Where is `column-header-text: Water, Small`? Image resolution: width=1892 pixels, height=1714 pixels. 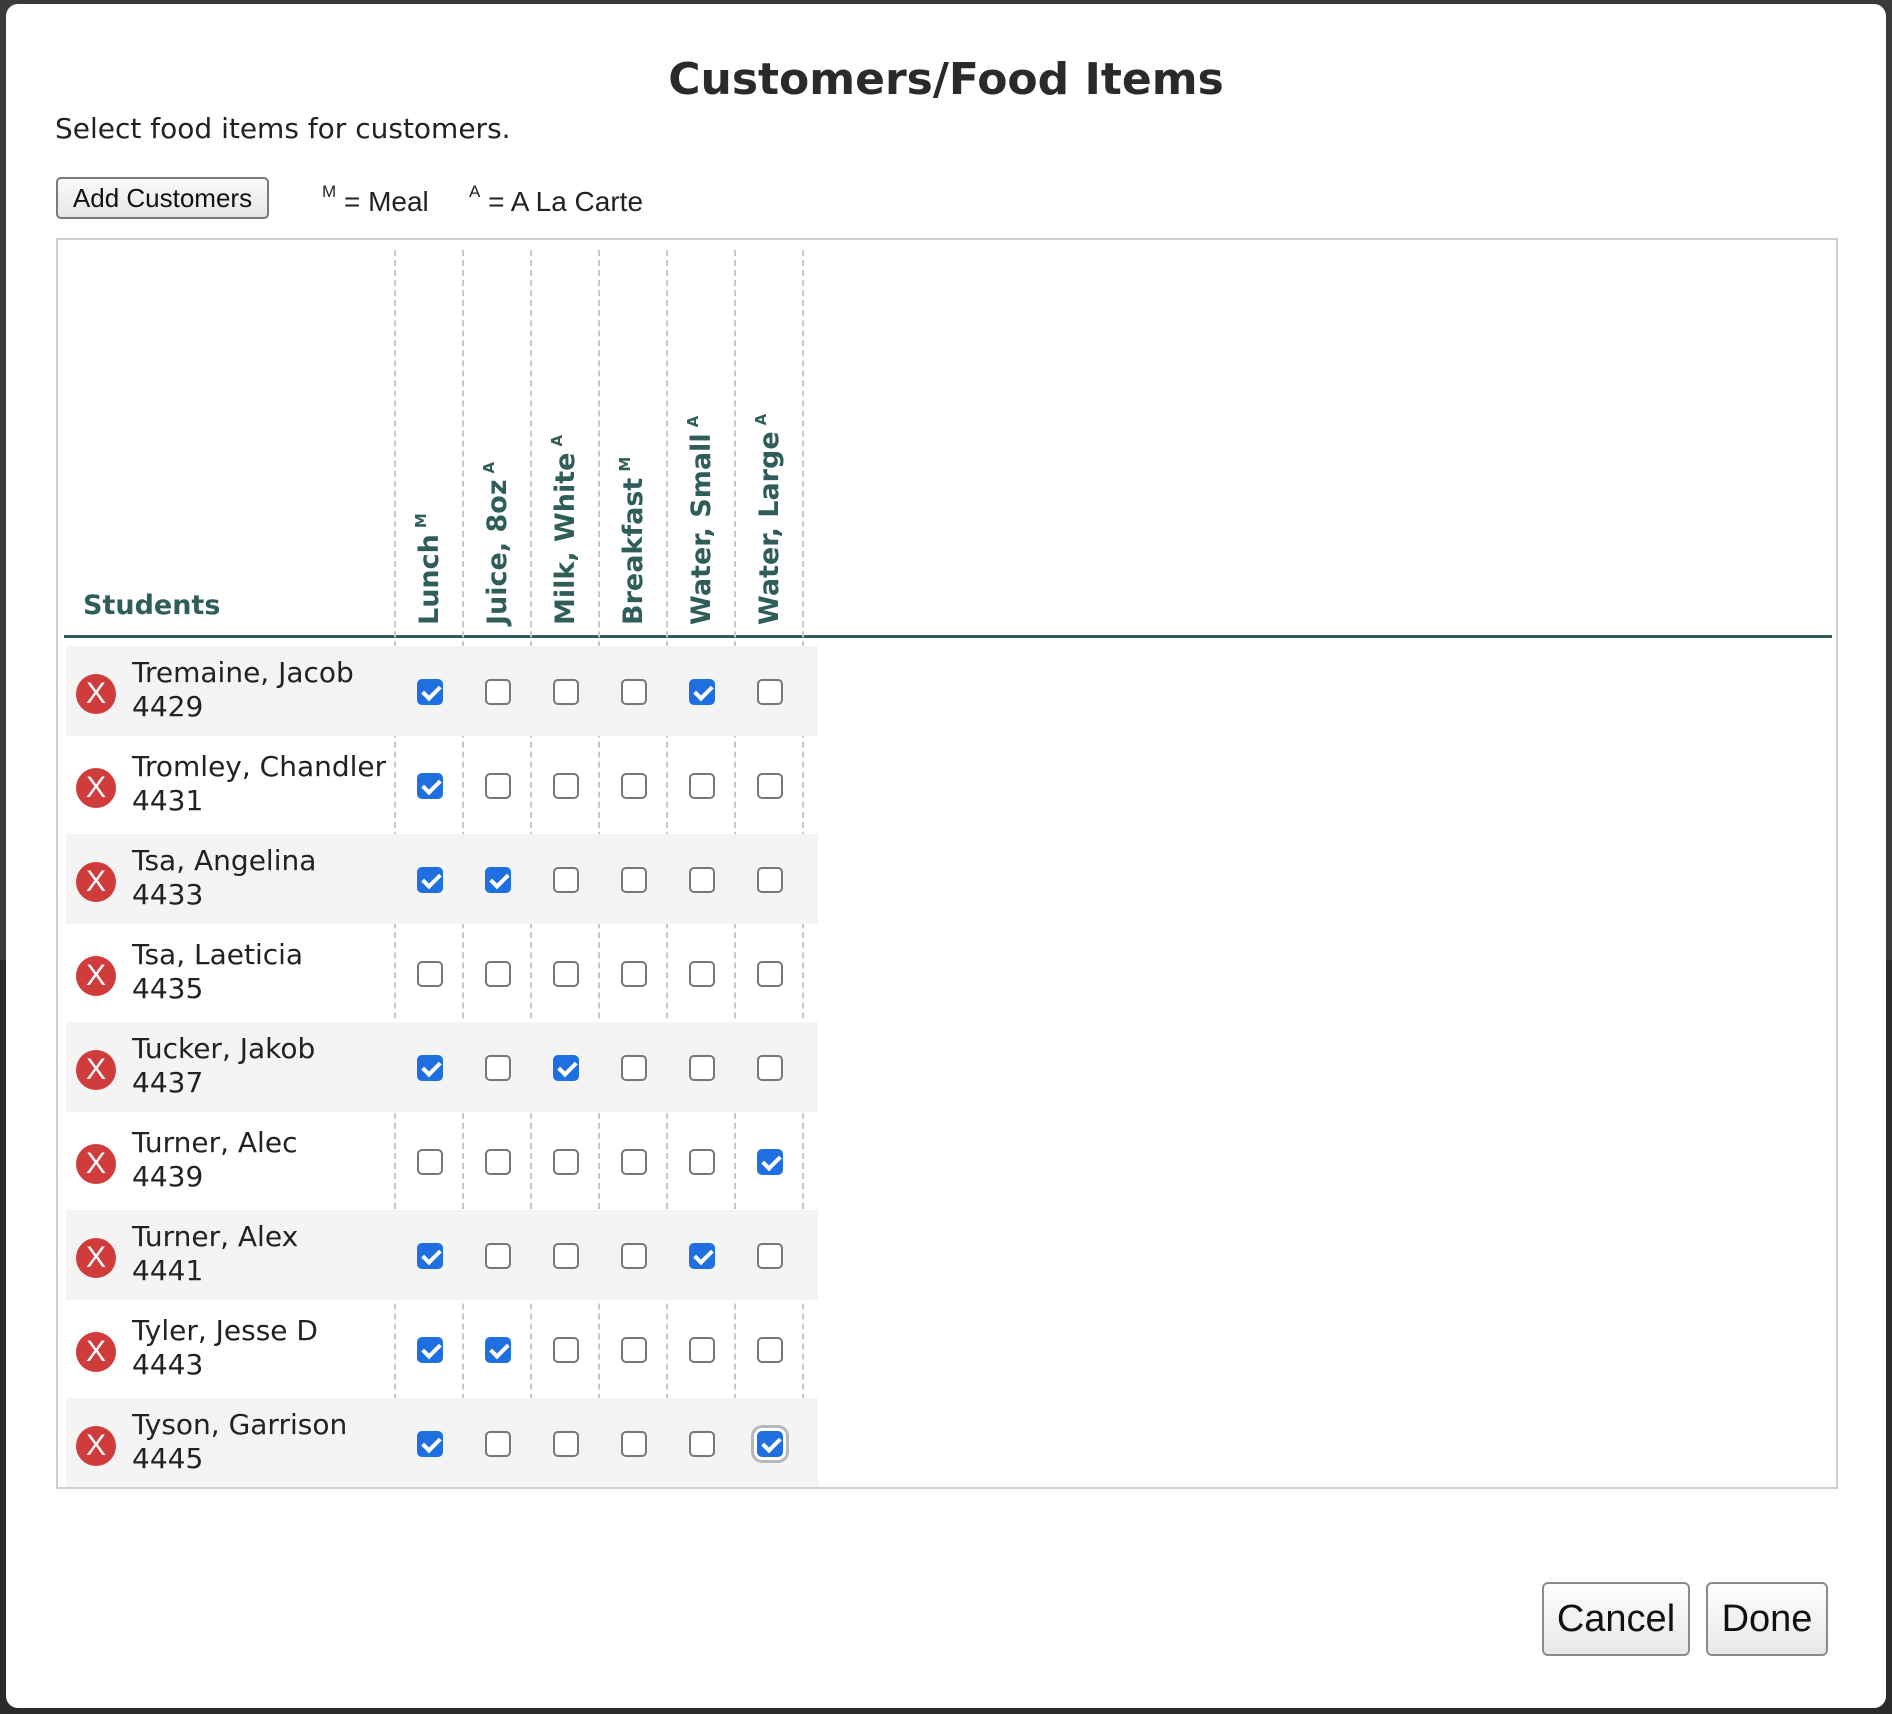
column-header-text: Water, Small is located at coordinates (701, 529).